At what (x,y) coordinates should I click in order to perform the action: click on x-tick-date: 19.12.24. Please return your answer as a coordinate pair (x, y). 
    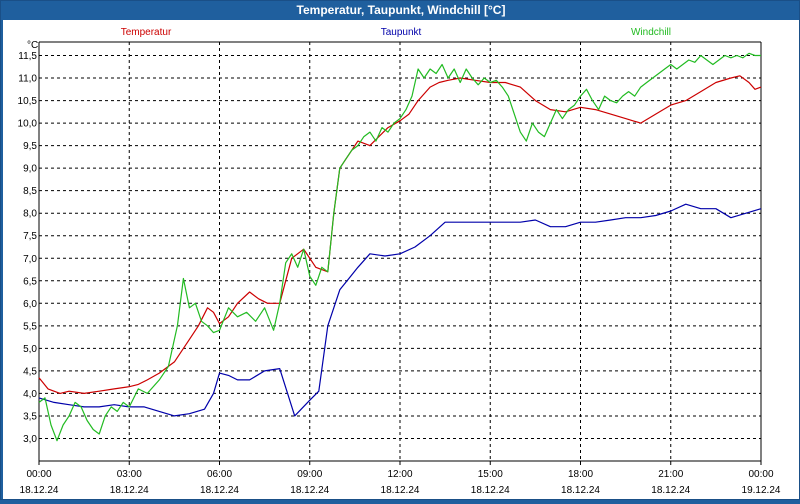
    Looking at the image, I should click on (761, 490).